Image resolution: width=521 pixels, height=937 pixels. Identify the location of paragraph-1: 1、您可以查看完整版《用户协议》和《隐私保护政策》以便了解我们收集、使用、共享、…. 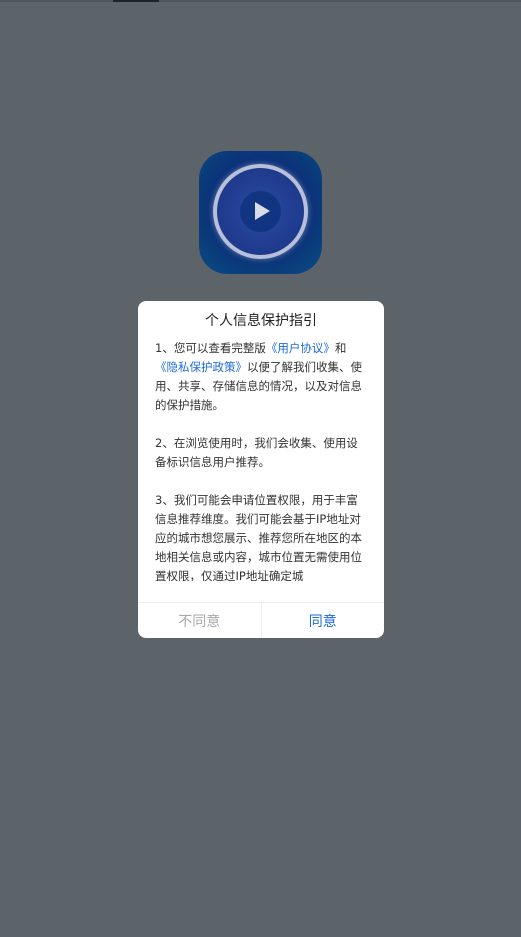
(262, 377).